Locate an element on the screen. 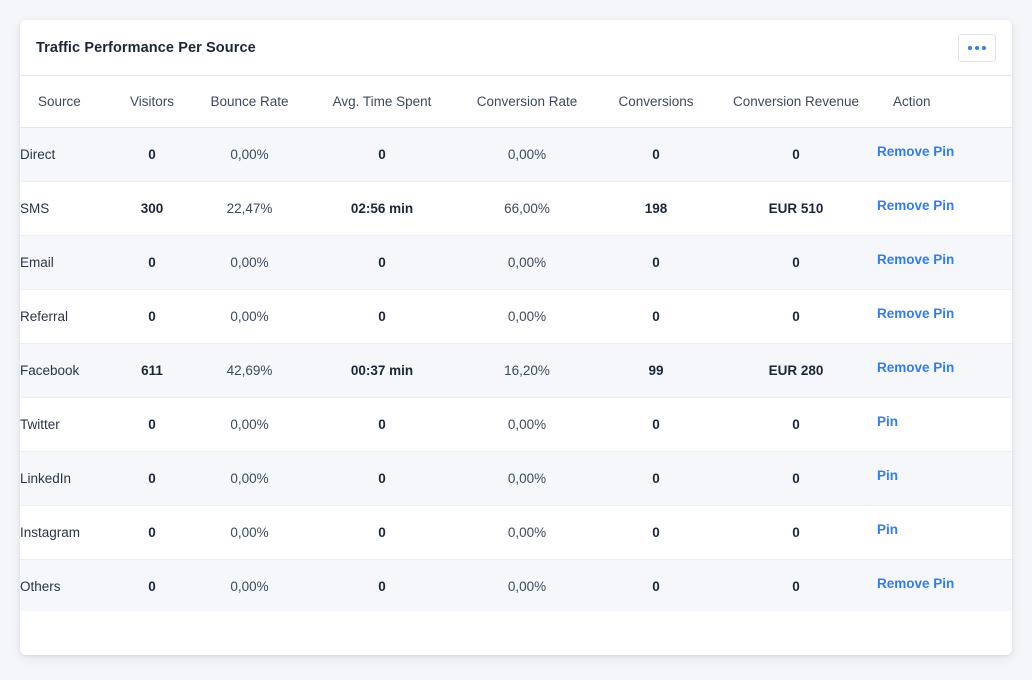  cell-conversion-revenue: EUR 510 is located at coordinates (796, 208).